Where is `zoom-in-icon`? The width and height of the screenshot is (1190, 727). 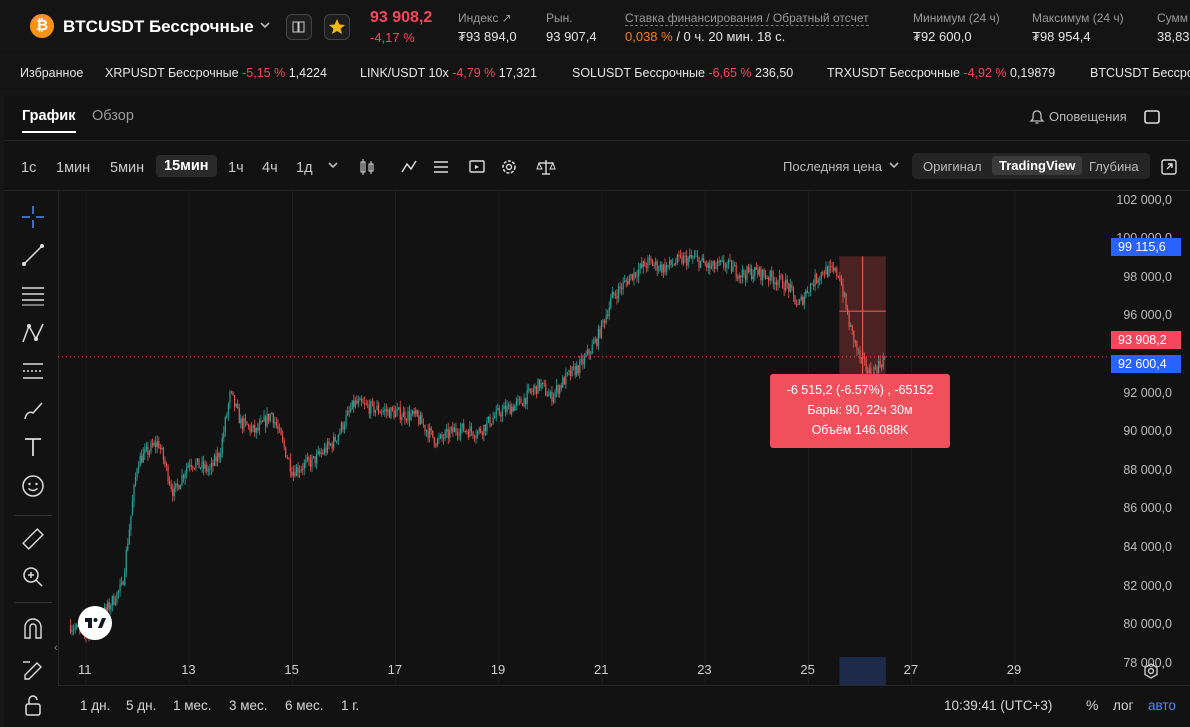
zoom-in-icon is located at coordinates (33, 577).